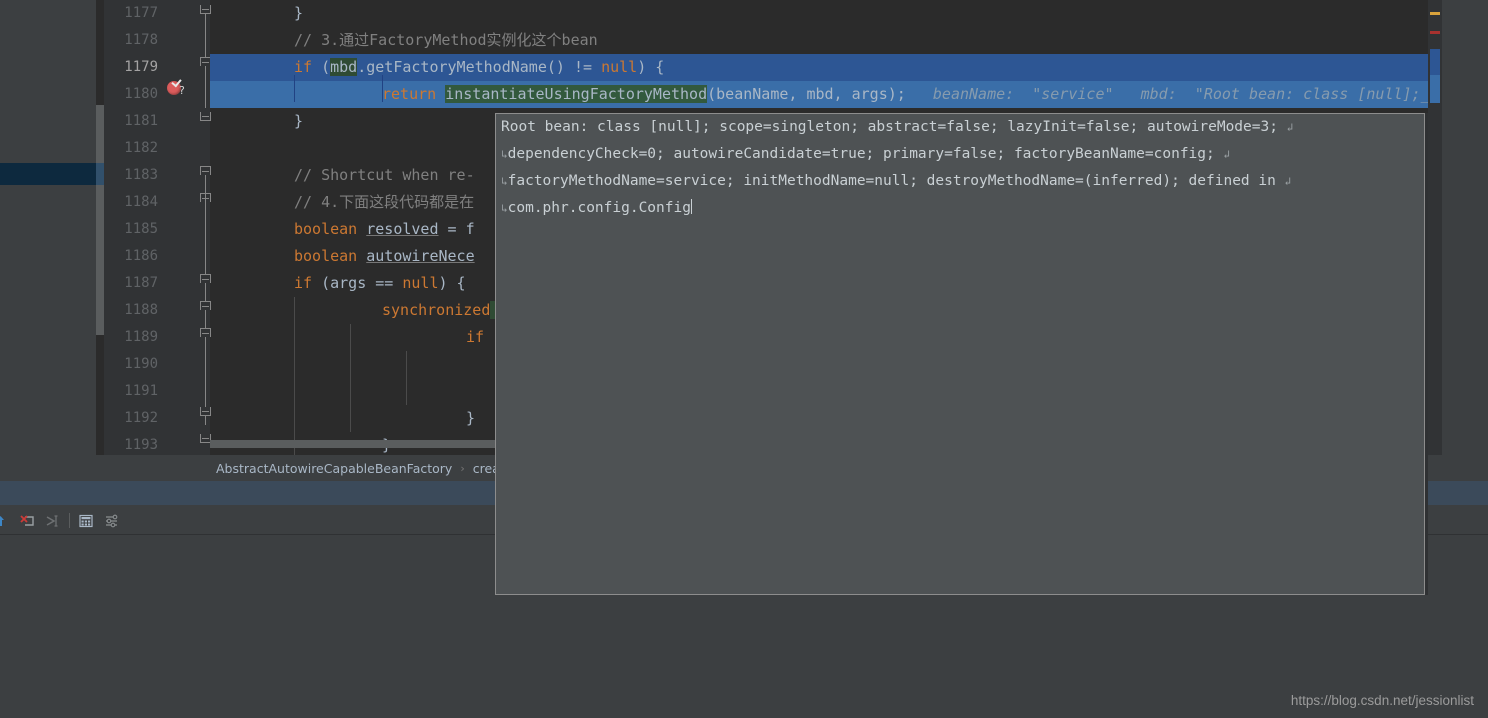 The height and width of the screenshot is (718, 1488). I want to click on text-caret, so click(691, 206).